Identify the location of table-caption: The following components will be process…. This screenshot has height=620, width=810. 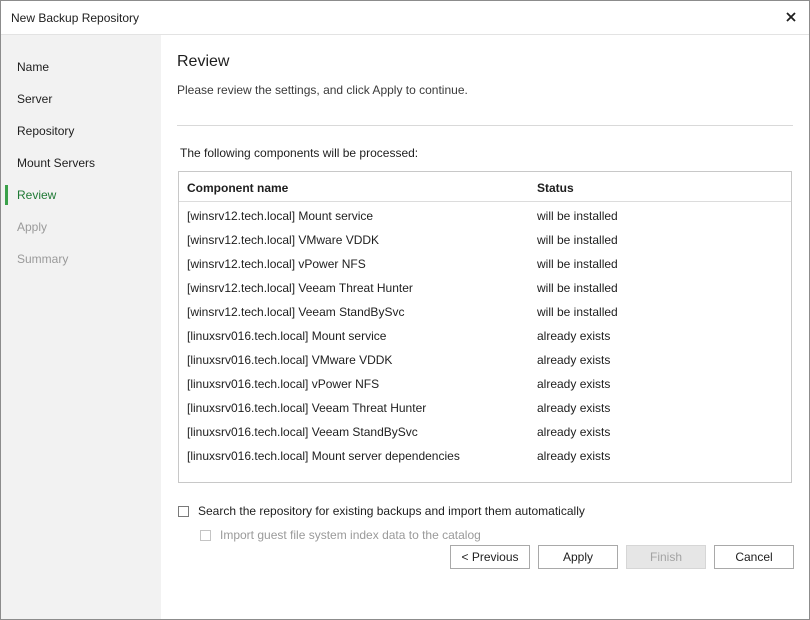
(299, 153).